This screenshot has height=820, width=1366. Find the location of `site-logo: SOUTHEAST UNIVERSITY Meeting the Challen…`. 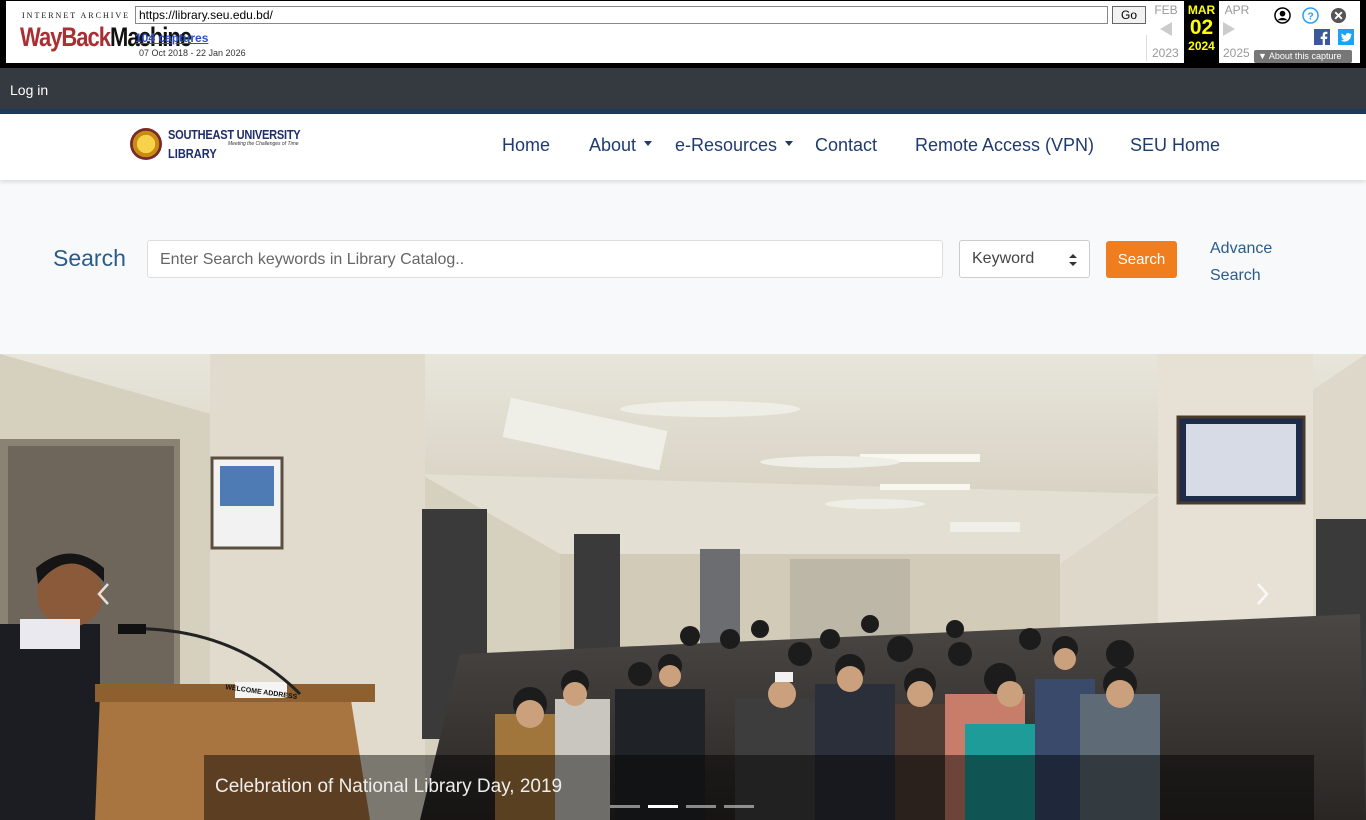

site-logo: SOUTHEAST UNIVERSITY Meeting the Challen… is located at coordinates (215, 145).